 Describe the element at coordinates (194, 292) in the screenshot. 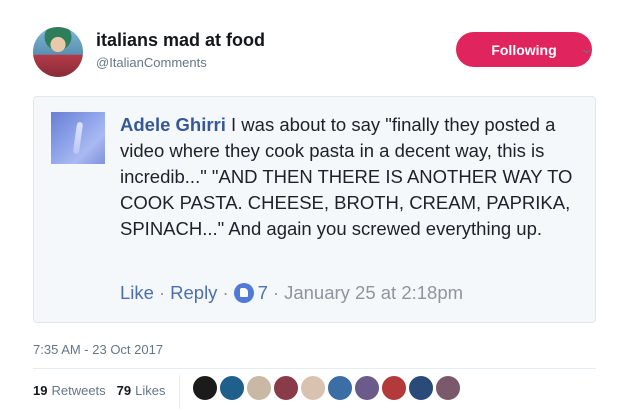

I see `comment-reply-link: Reply` at that location.